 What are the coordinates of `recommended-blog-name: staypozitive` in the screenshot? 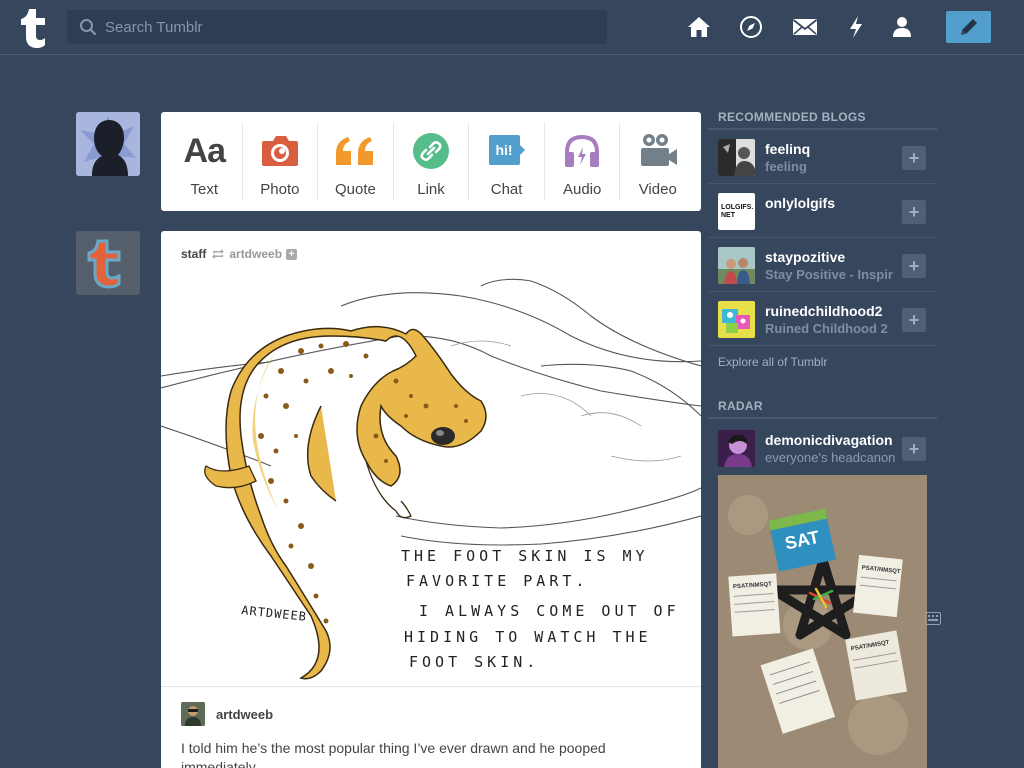 It's located at (830, 257).